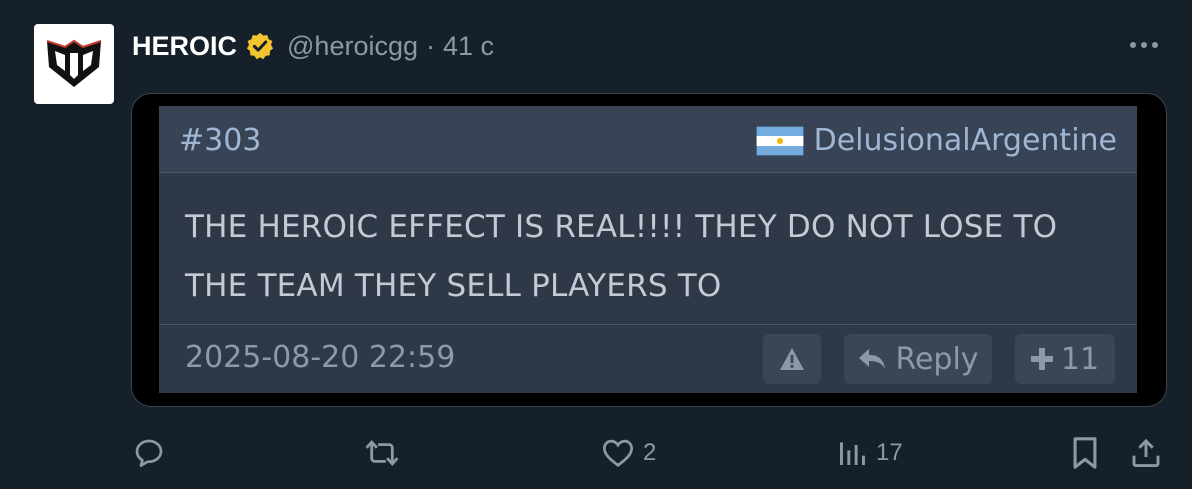 Image resolution: width=1192 pixels, height=489 pixels. I want to click on views-count: 17, so click(889, 452).